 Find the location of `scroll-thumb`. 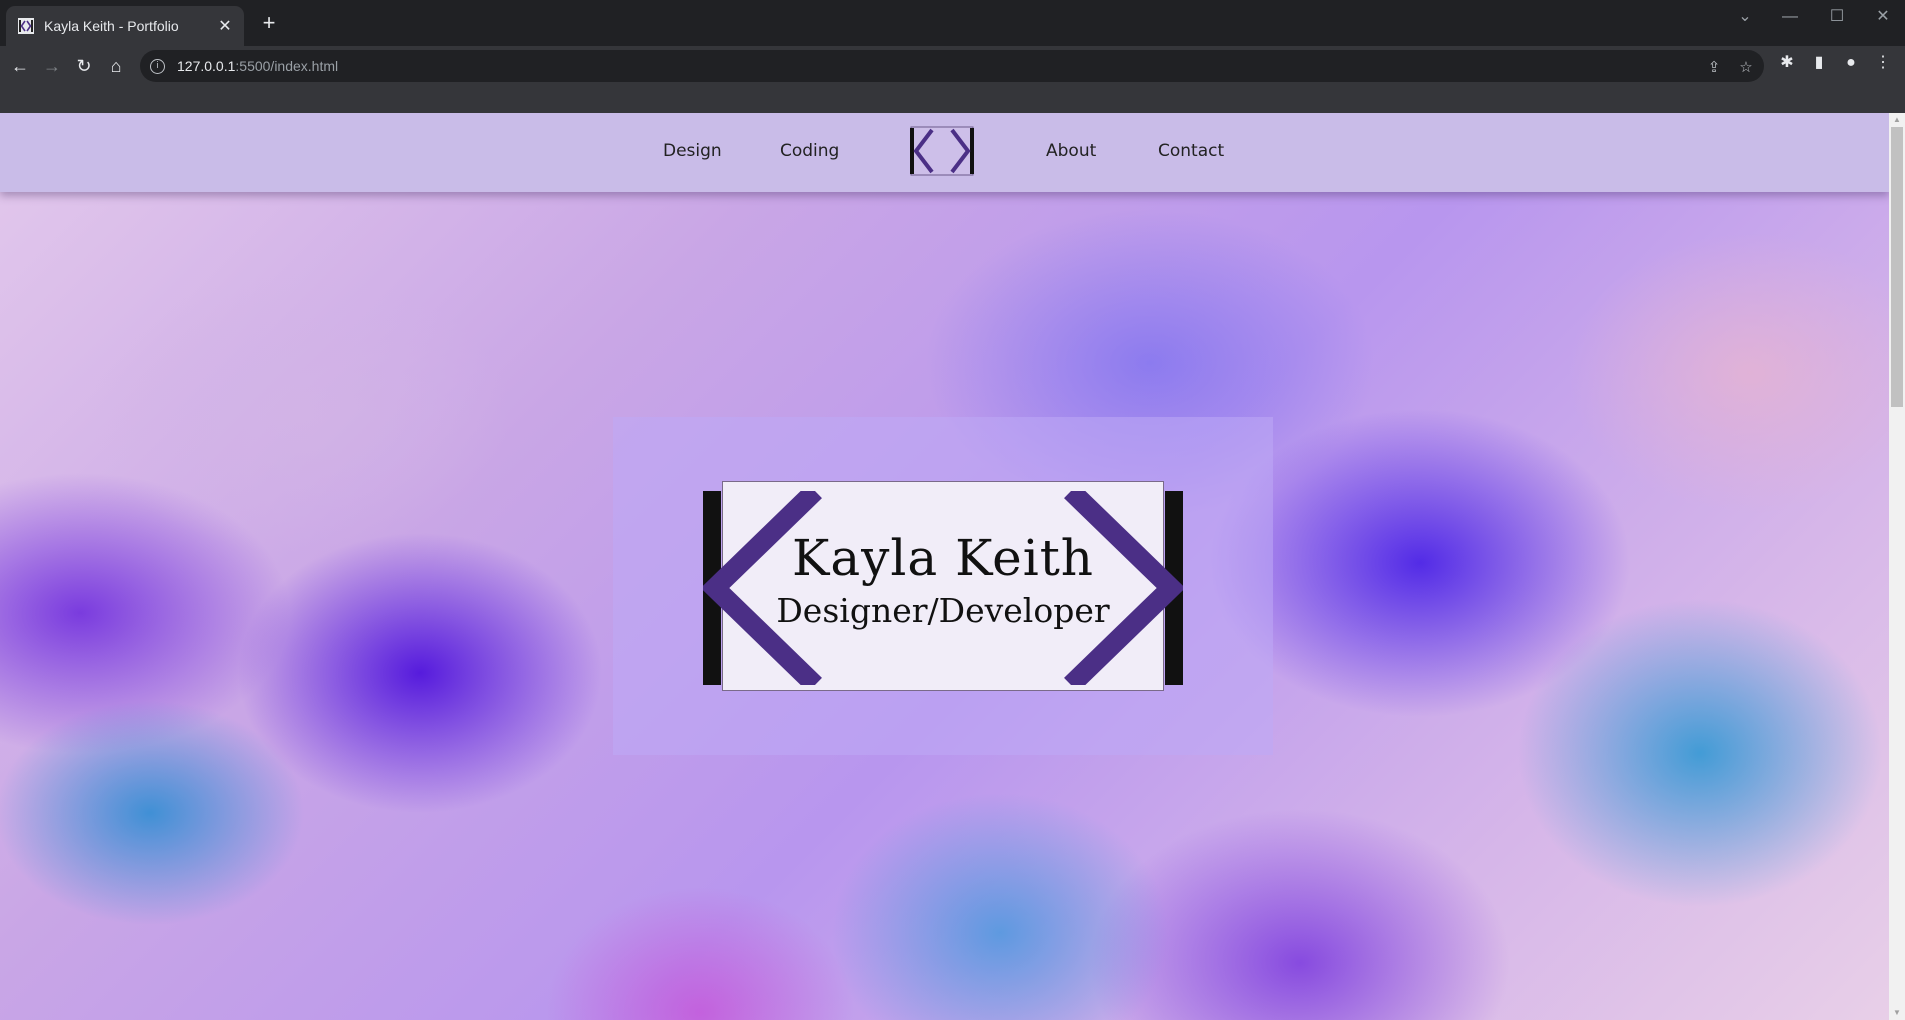

scroll-thumb is located at coordinates (1897, 267).